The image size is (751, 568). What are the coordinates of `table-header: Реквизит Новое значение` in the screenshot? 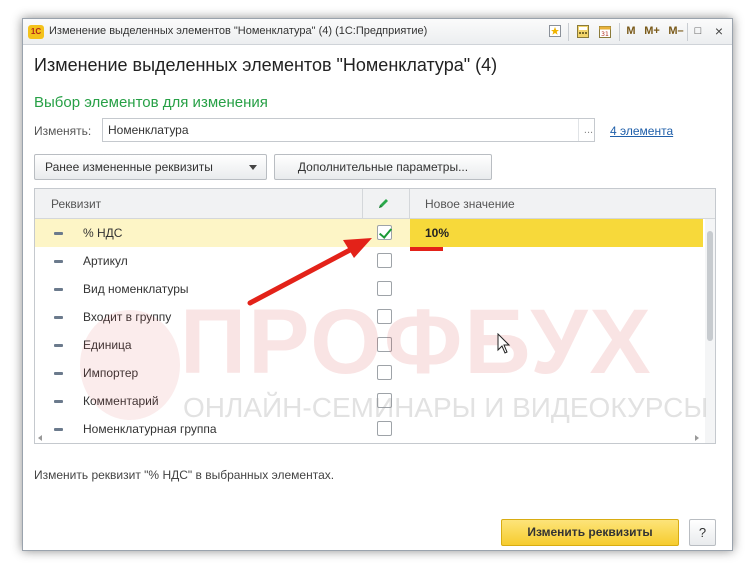 It's located at (375, 204).